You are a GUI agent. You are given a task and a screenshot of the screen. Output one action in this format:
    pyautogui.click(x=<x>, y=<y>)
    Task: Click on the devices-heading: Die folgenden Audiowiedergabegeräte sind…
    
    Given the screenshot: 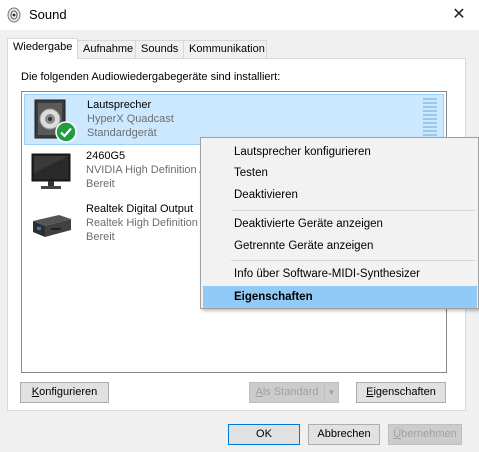 What is the action you would take?
    pyautogui.click(x=151, y=77)
    